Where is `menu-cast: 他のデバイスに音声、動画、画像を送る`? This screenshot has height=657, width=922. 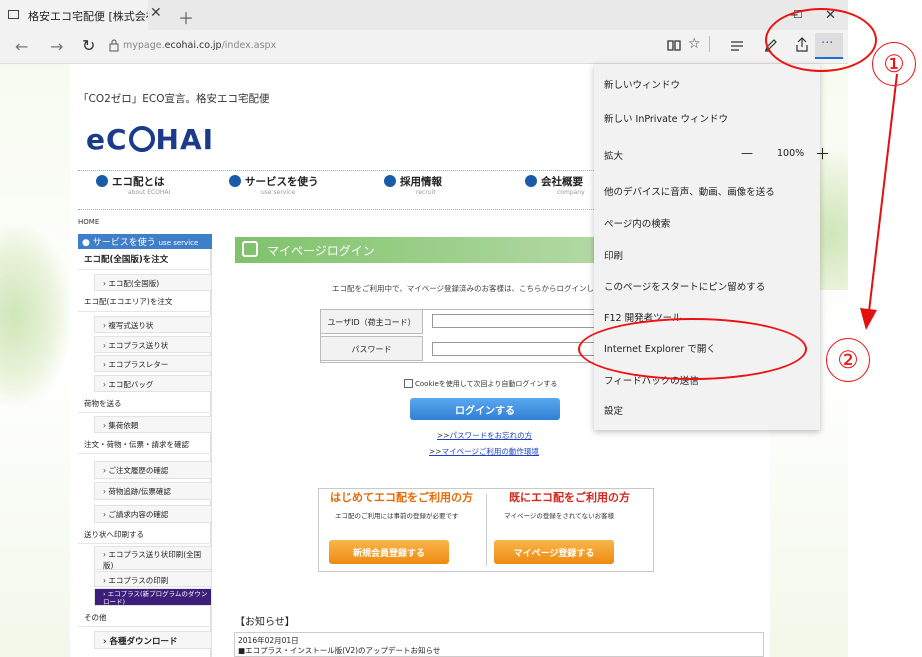 menu-cast: 他のデバイスに音声、動画、画像を送る is located at coordinates (689, 191).